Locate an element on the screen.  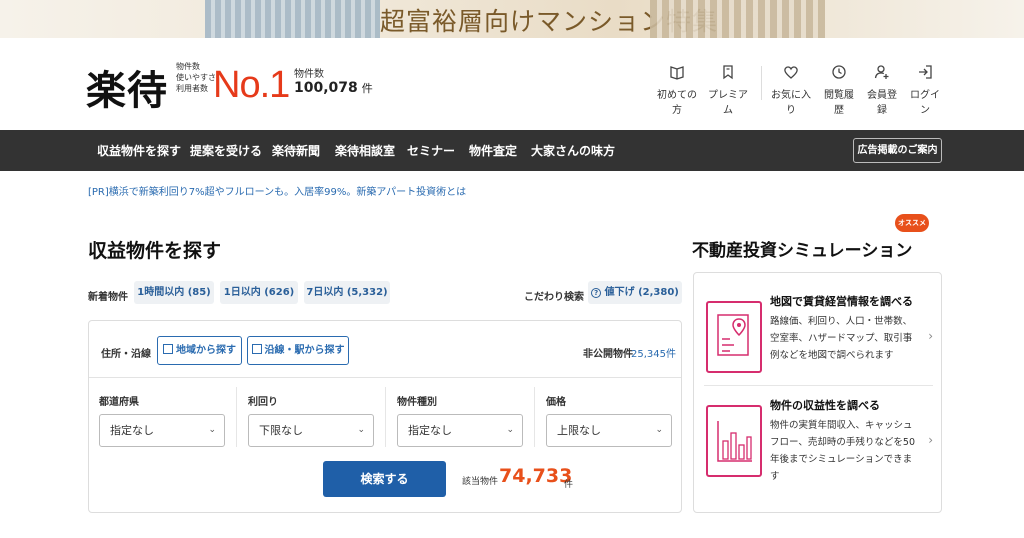
login-icon is located at coordinates (925, 72).